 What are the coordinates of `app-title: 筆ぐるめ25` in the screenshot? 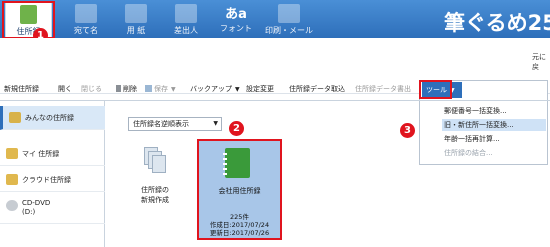 It's located at (497, 23).